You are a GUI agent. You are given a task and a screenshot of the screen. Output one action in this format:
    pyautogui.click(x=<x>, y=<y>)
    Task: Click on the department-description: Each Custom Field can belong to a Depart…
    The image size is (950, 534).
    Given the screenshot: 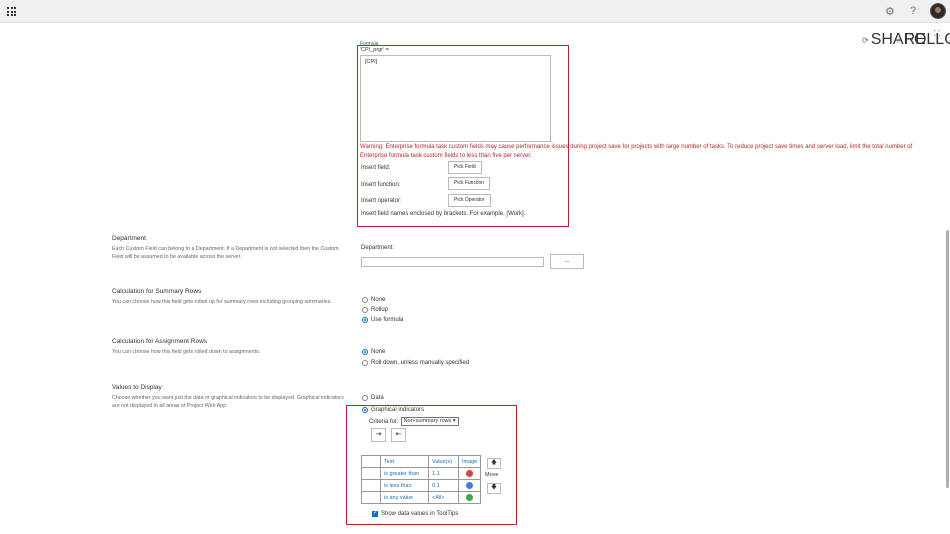 What is the action you would take?
    pyautogui.click(x=225, y=253)
    